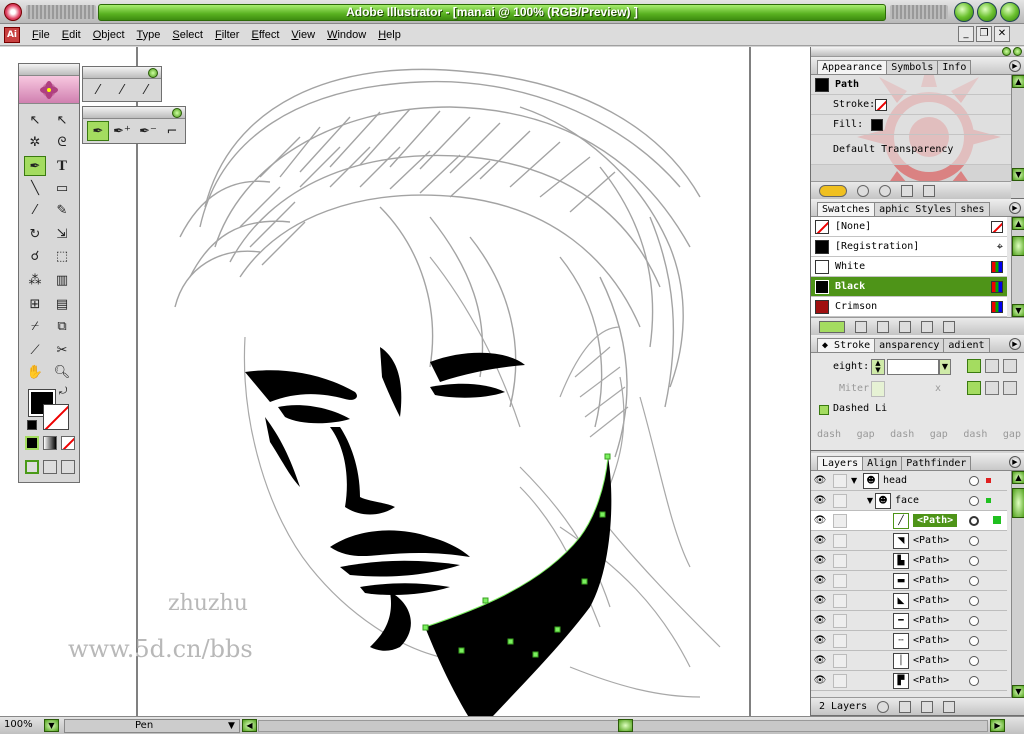  What do you see at coordinates (18, 724) in the screenshot?
I see `zoom-level: 100%` at bounding box center [18, 724].